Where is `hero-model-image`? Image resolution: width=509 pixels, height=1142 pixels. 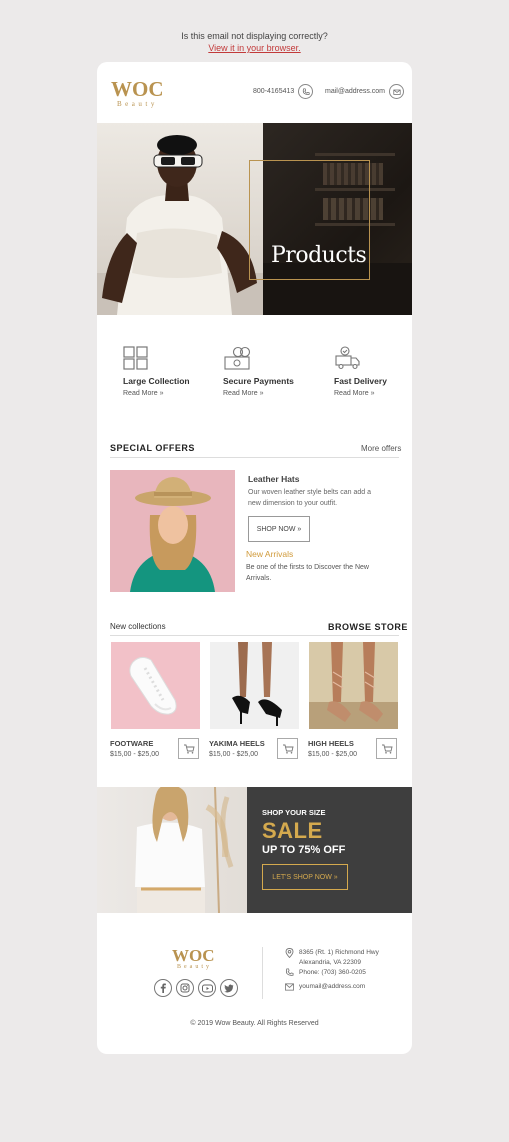
hero-model-image is located at coordinates (180, 219).